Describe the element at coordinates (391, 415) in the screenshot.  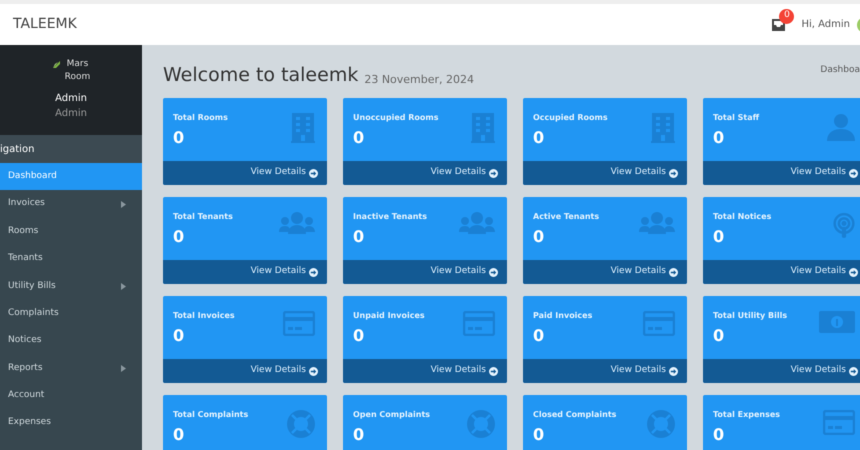
I see `card-title: Open Complaints` at that location.